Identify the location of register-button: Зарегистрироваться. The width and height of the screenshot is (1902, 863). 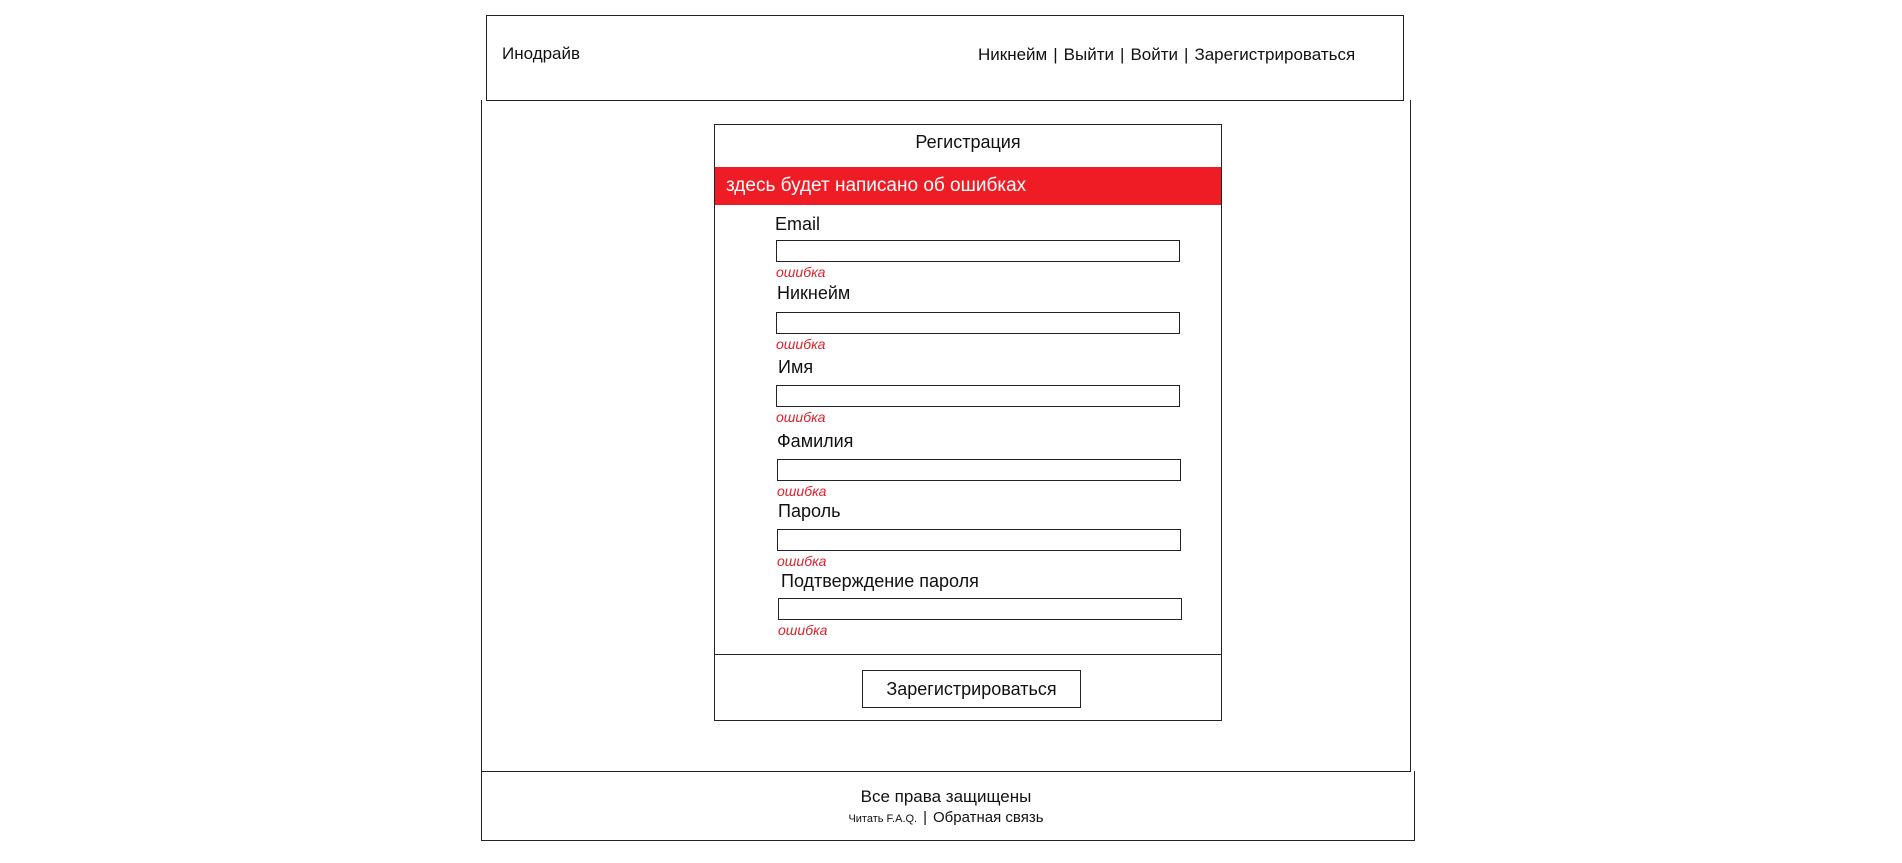
(971, 689).